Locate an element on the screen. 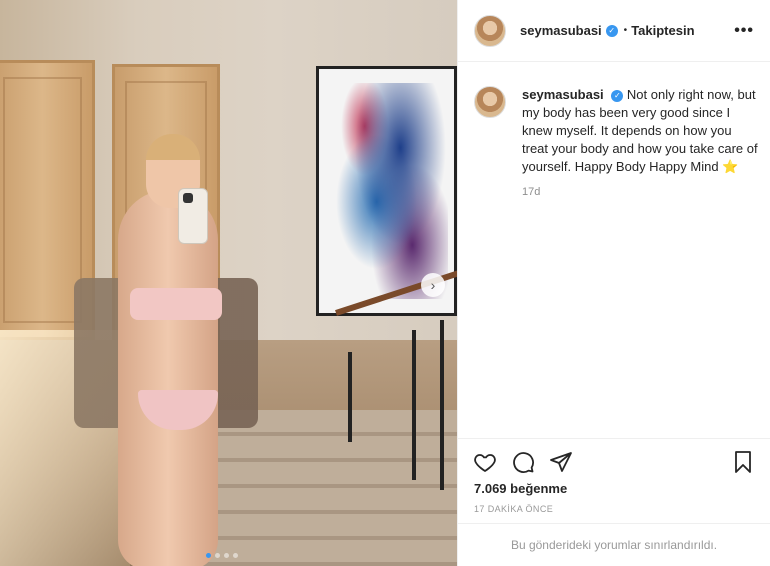 The height and width of the screenshot is (566, 770). action-bar is located at coordinates (614, 461).